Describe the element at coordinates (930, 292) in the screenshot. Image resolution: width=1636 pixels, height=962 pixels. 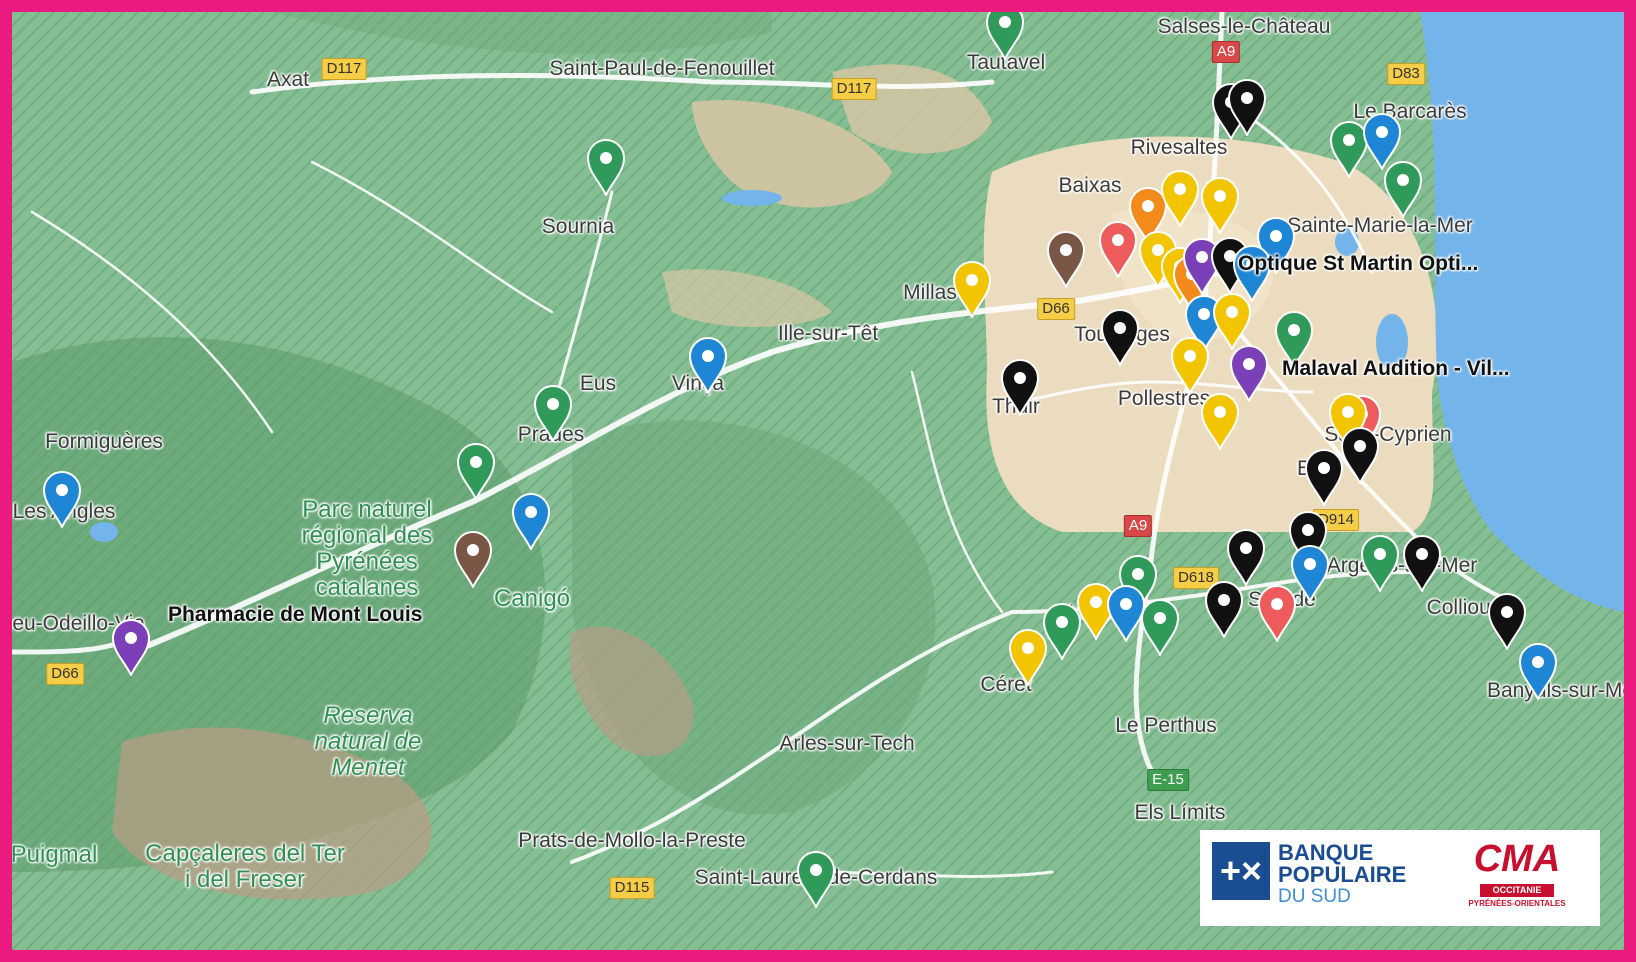
I see `place-label: Millas` at that location.